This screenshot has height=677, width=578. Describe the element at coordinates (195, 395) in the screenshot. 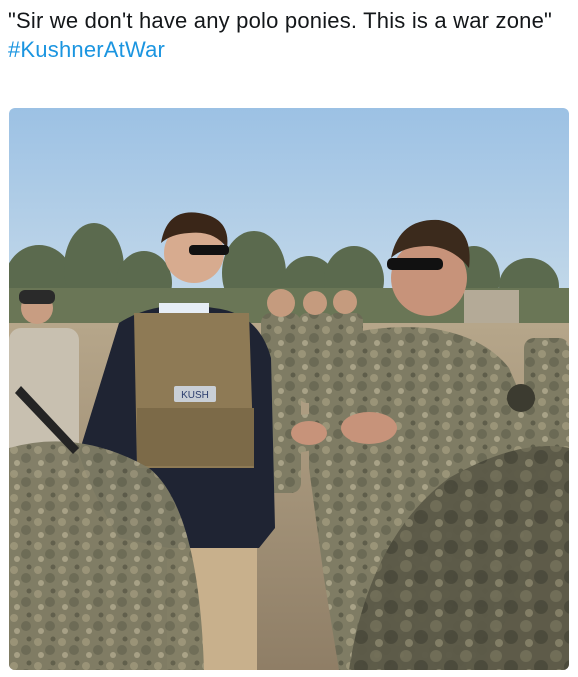

I see `name-patch-text: KUSH` at that location.